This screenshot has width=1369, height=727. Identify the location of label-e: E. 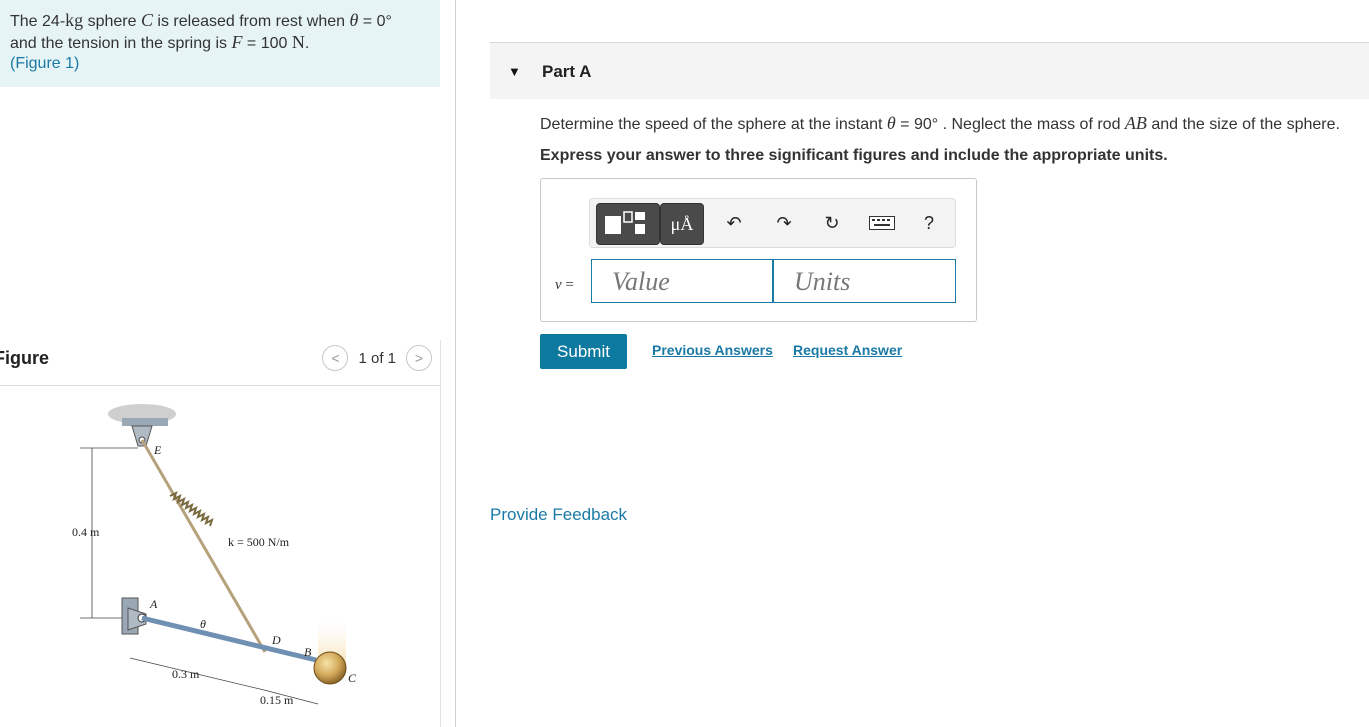
(157, 450).